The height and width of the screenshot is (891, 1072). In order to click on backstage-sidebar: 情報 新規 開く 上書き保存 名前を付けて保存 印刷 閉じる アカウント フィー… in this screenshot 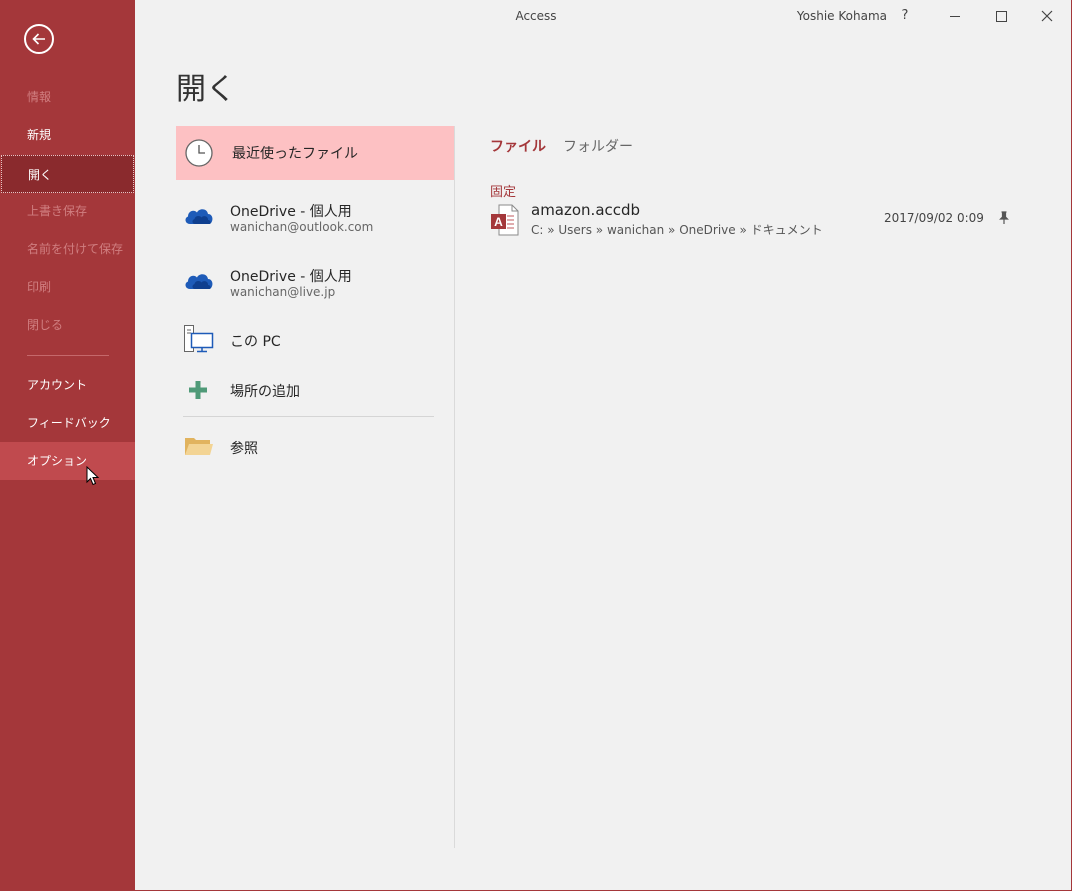, I will do `click(67, 445)`.